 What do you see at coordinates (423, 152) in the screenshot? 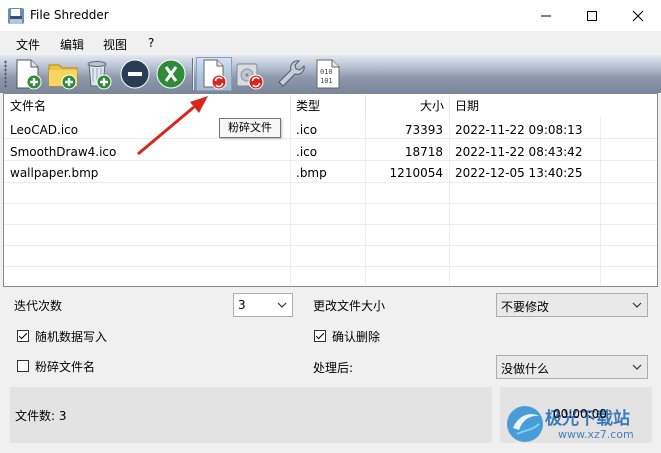
I see `row-size: 18718` at bounding box center [423, 152].